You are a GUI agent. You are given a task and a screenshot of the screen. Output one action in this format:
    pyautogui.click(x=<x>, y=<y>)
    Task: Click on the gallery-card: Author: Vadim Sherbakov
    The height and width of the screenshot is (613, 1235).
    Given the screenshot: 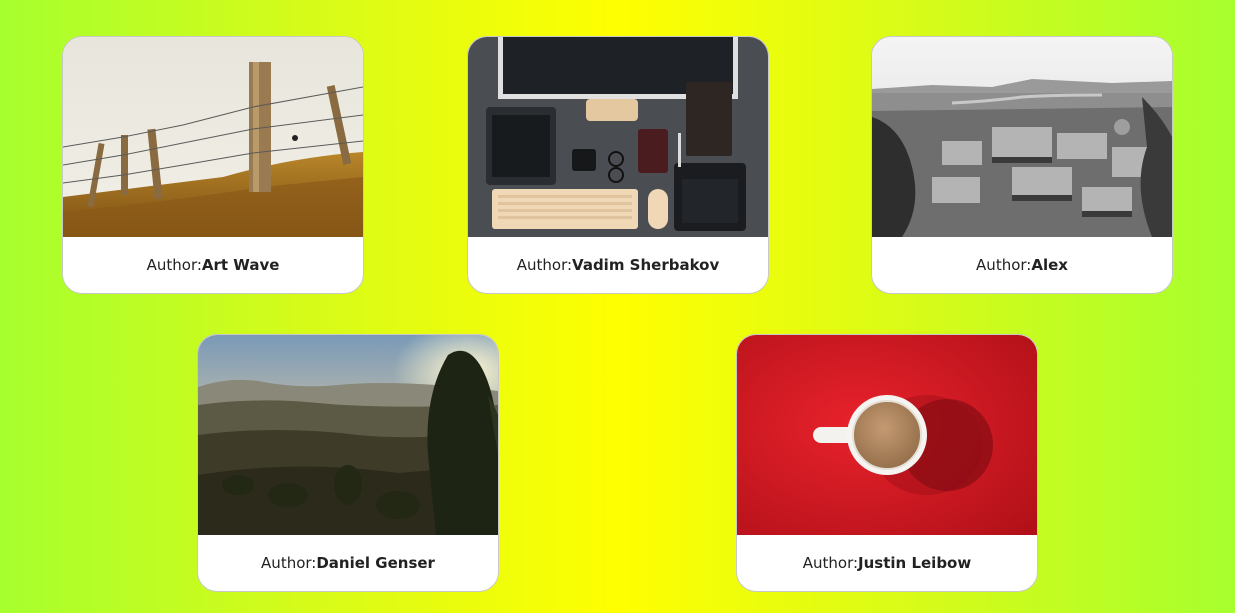 What is the action you would take?
    pyautogui.click(x=618, y=165)
    